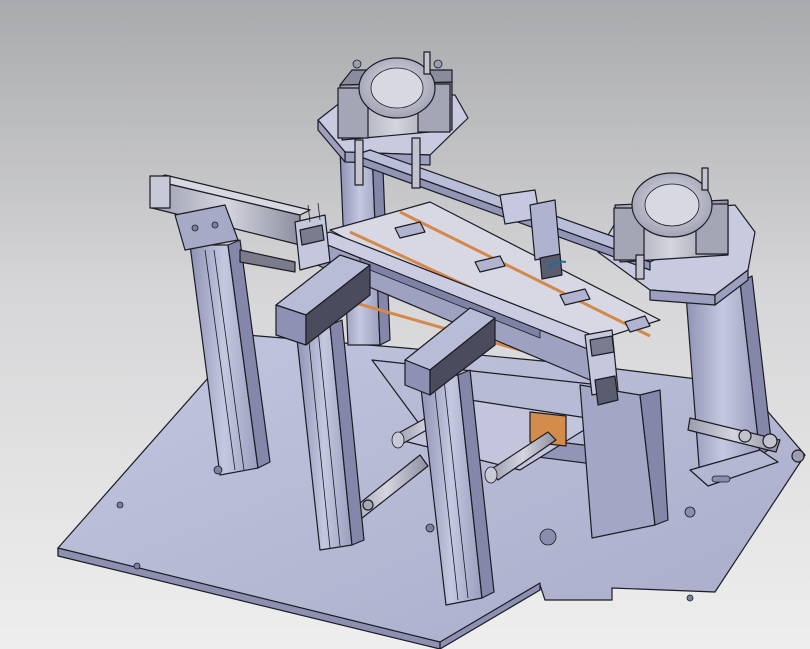  I want to click on vertical-bracket-plate, so click(624, 461).